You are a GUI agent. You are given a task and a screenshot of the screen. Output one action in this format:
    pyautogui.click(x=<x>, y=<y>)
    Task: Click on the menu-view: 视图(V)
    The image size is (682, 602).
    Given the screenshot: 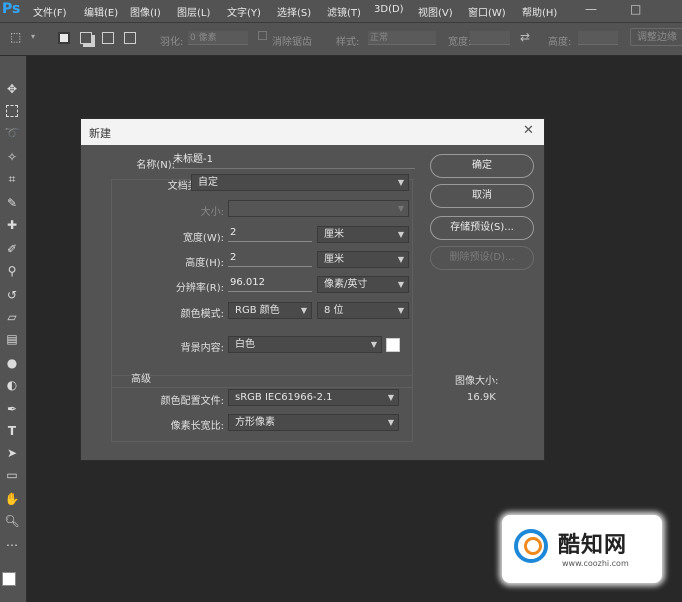 What is the action you would take?
    pyautogui.click(x=435, y=11)
    